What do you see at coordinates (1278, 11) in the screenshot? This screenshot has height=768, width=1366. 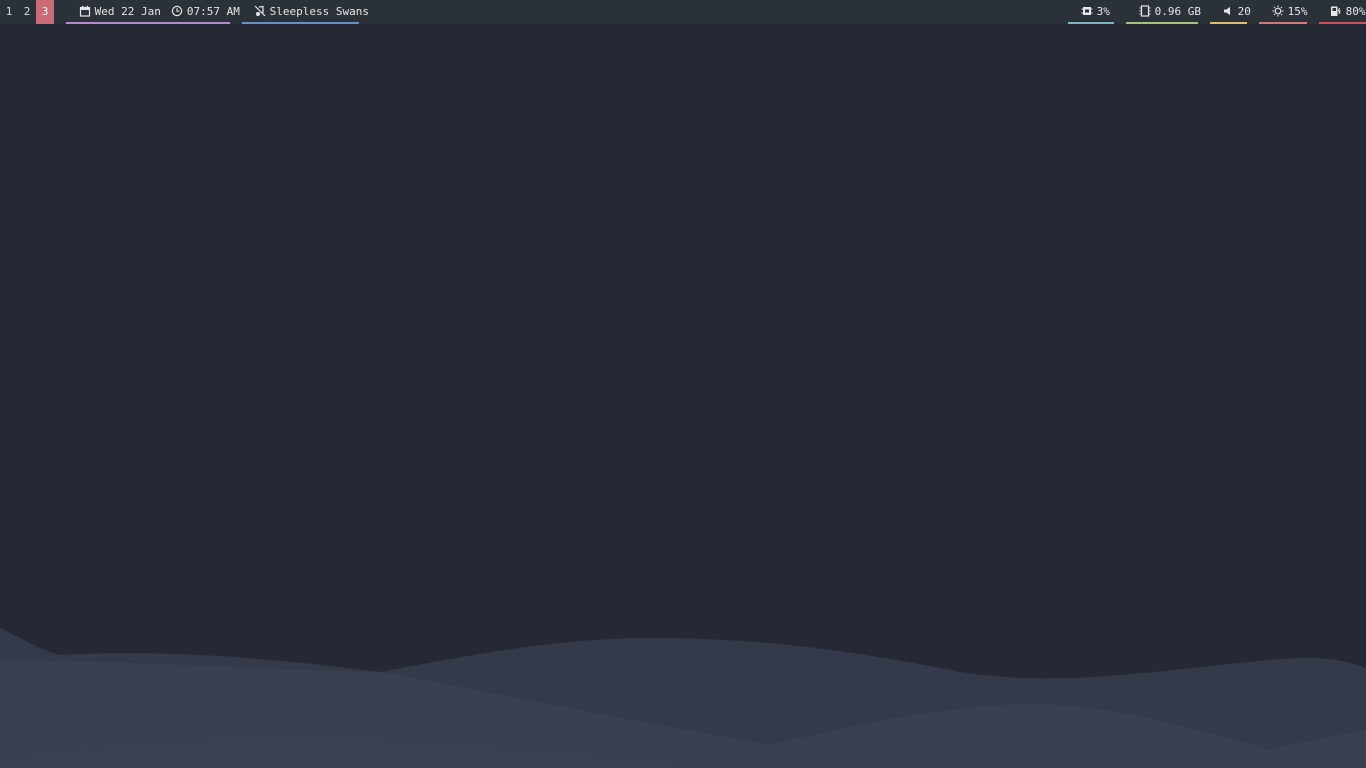 I see `sun-icon` at bounding box center [1278, 11].